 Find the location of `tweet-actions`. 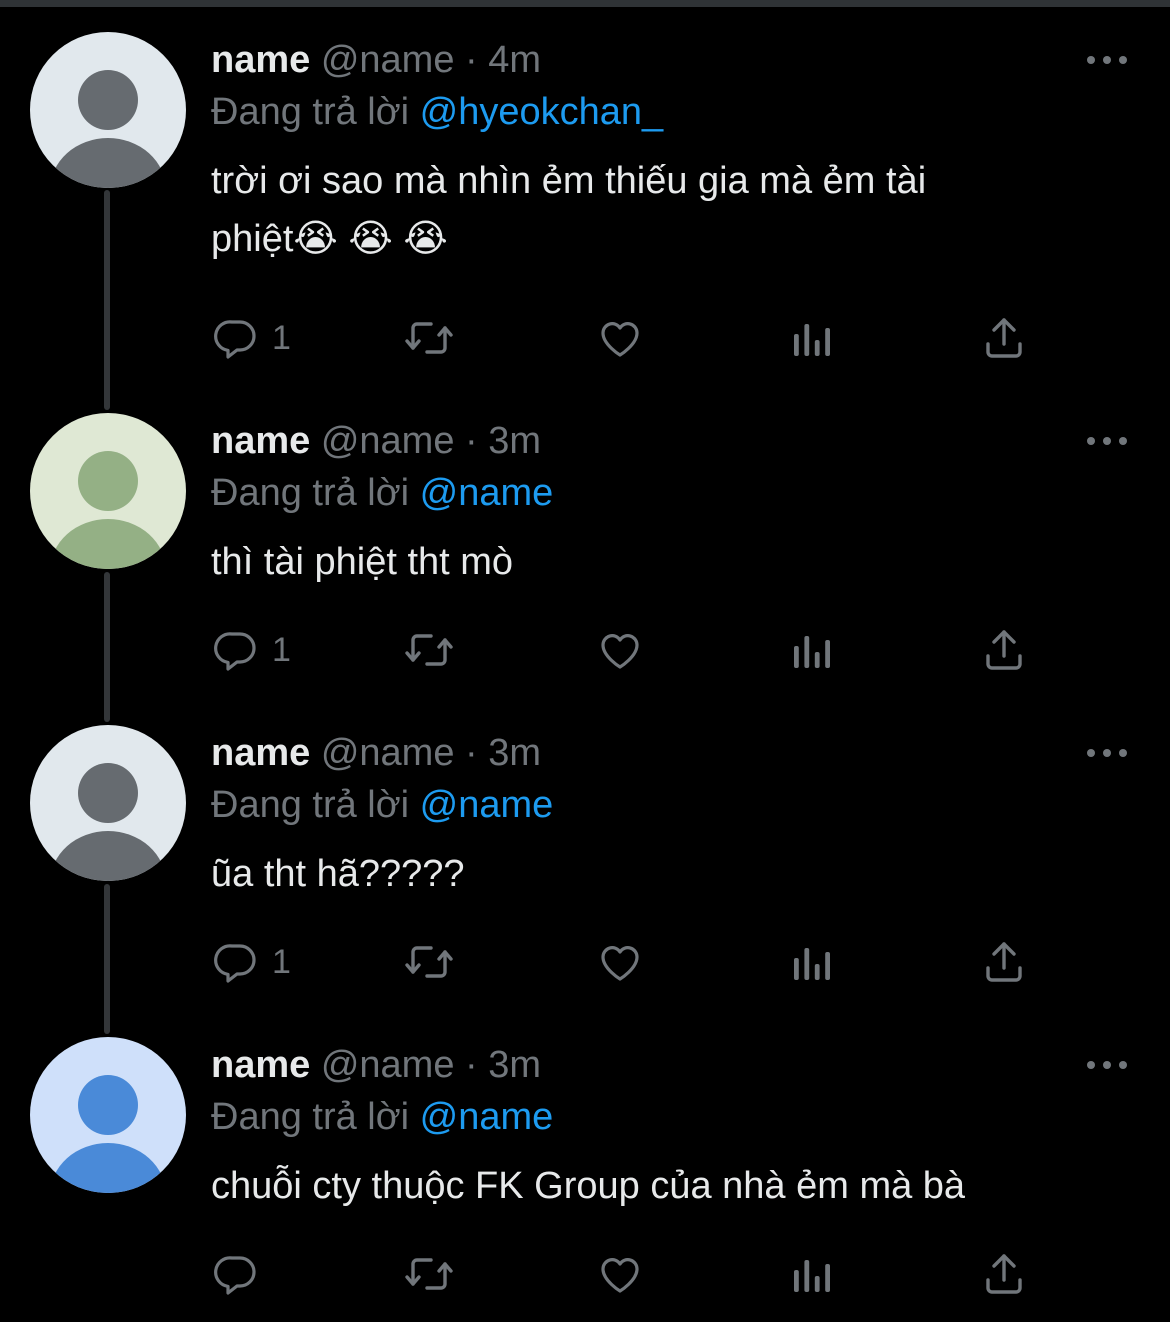

tweet-actions is located at coordinates (585, 1274).